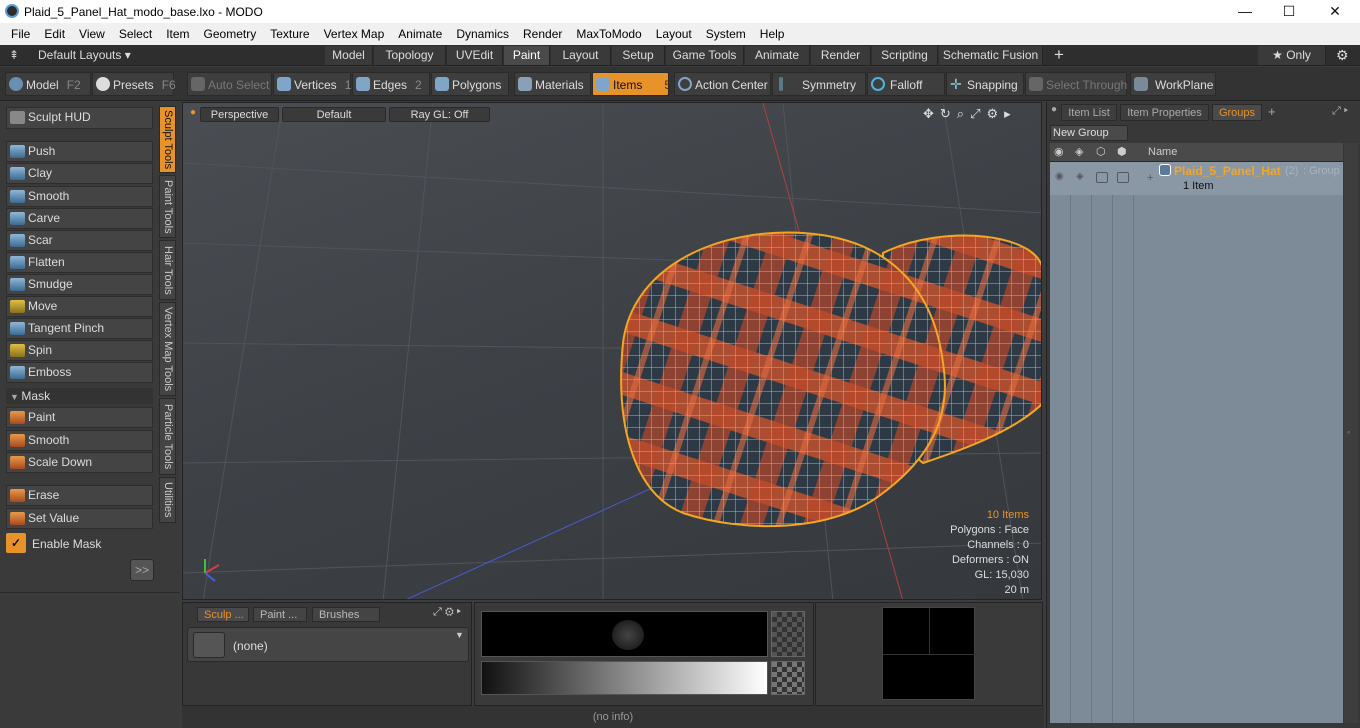 The image size is (1360, 728). What do you see at coordinates (674, 34) in the screenshot?
I see `menu-layout: Layout` at bounding box center [674, 34].